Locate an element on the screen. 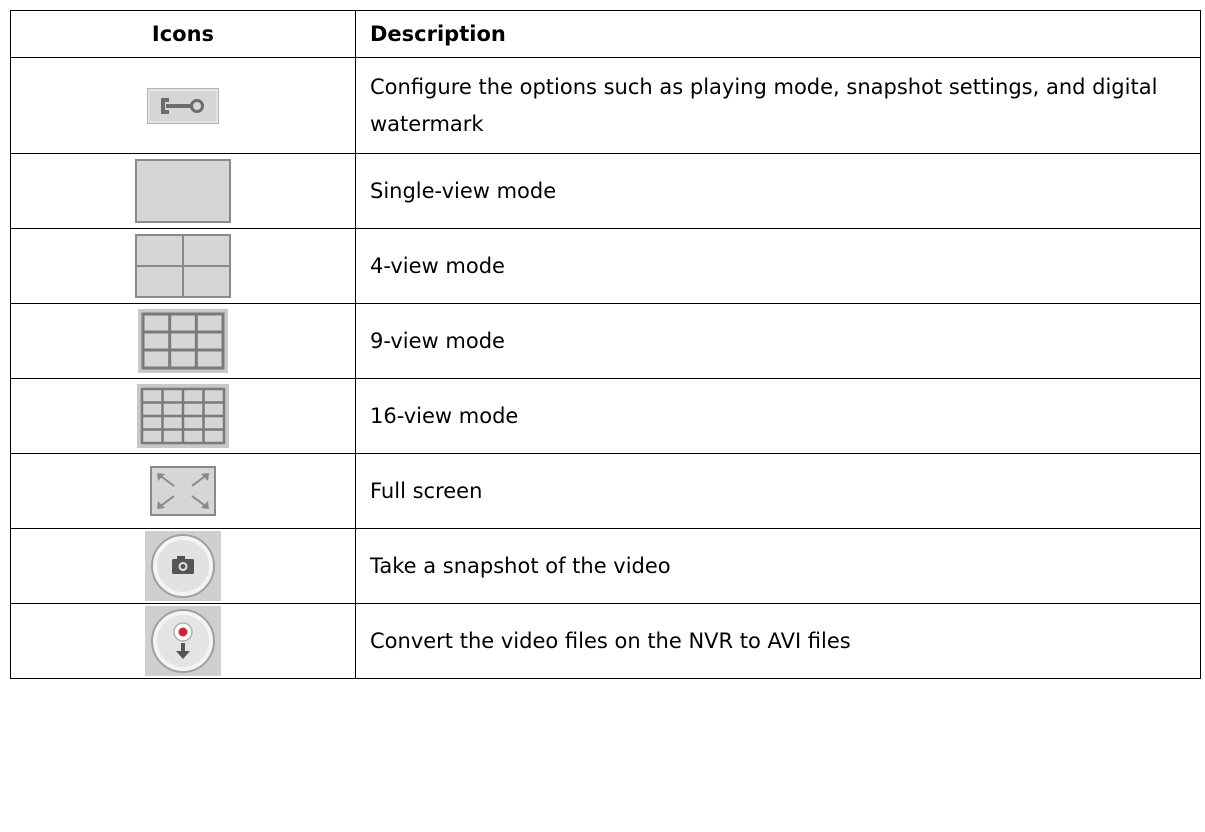 This screenshot has height=832, width=1205. table-header-row: Icons Description is located at coordinates (605, 34).